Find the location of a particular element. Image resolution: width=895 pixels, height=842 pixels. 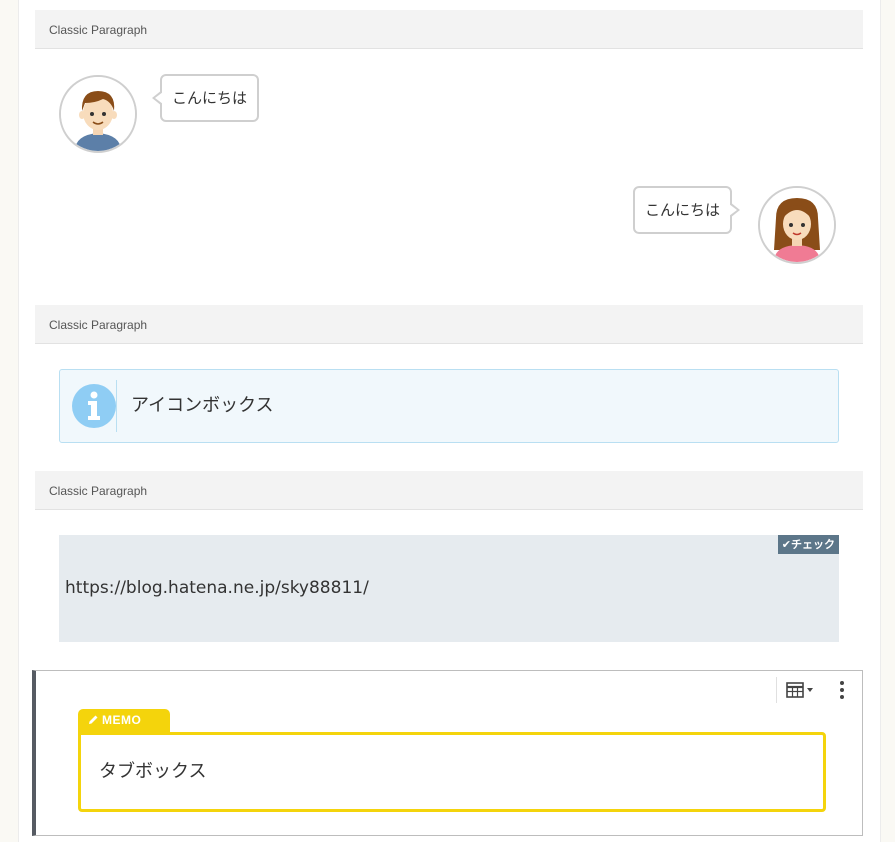

toolbar-separator is located at coordinates (776, 690).